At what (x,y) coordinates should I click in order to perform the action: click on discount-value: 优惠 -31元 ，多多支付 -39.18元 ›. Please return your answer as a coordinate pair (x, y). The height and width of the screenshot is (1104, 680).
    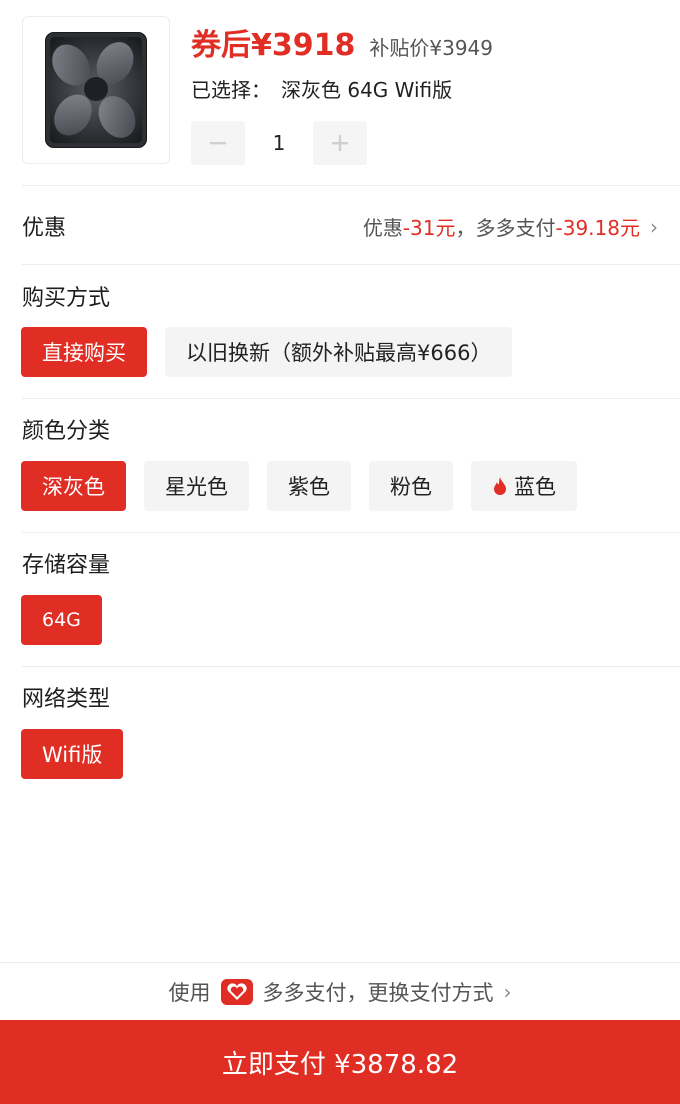
    Looking at the image, I should click on (510, 226).